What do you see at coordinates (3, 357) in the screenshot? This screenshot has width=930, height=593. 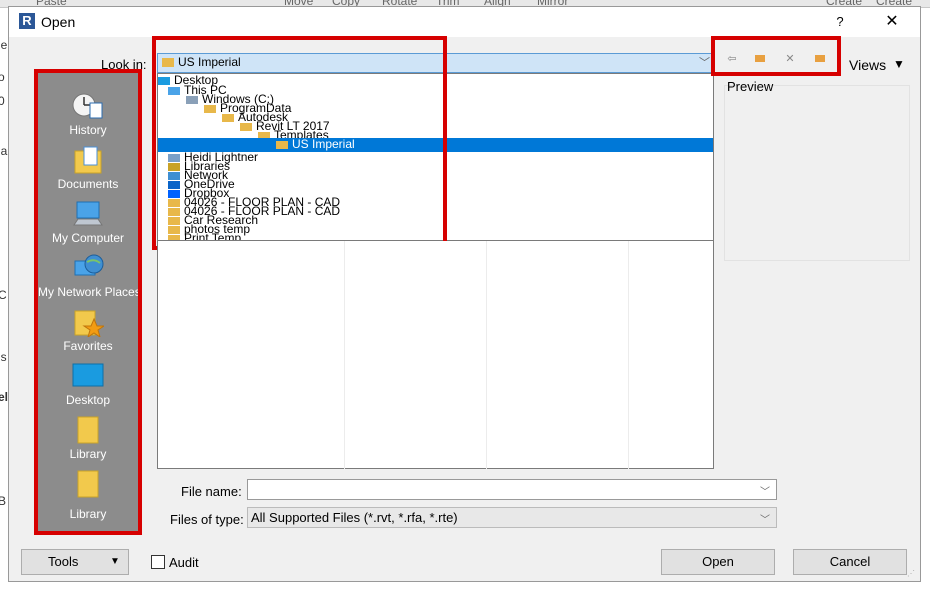 I see `bg-letter: ls` at bounding box center [3, 357].